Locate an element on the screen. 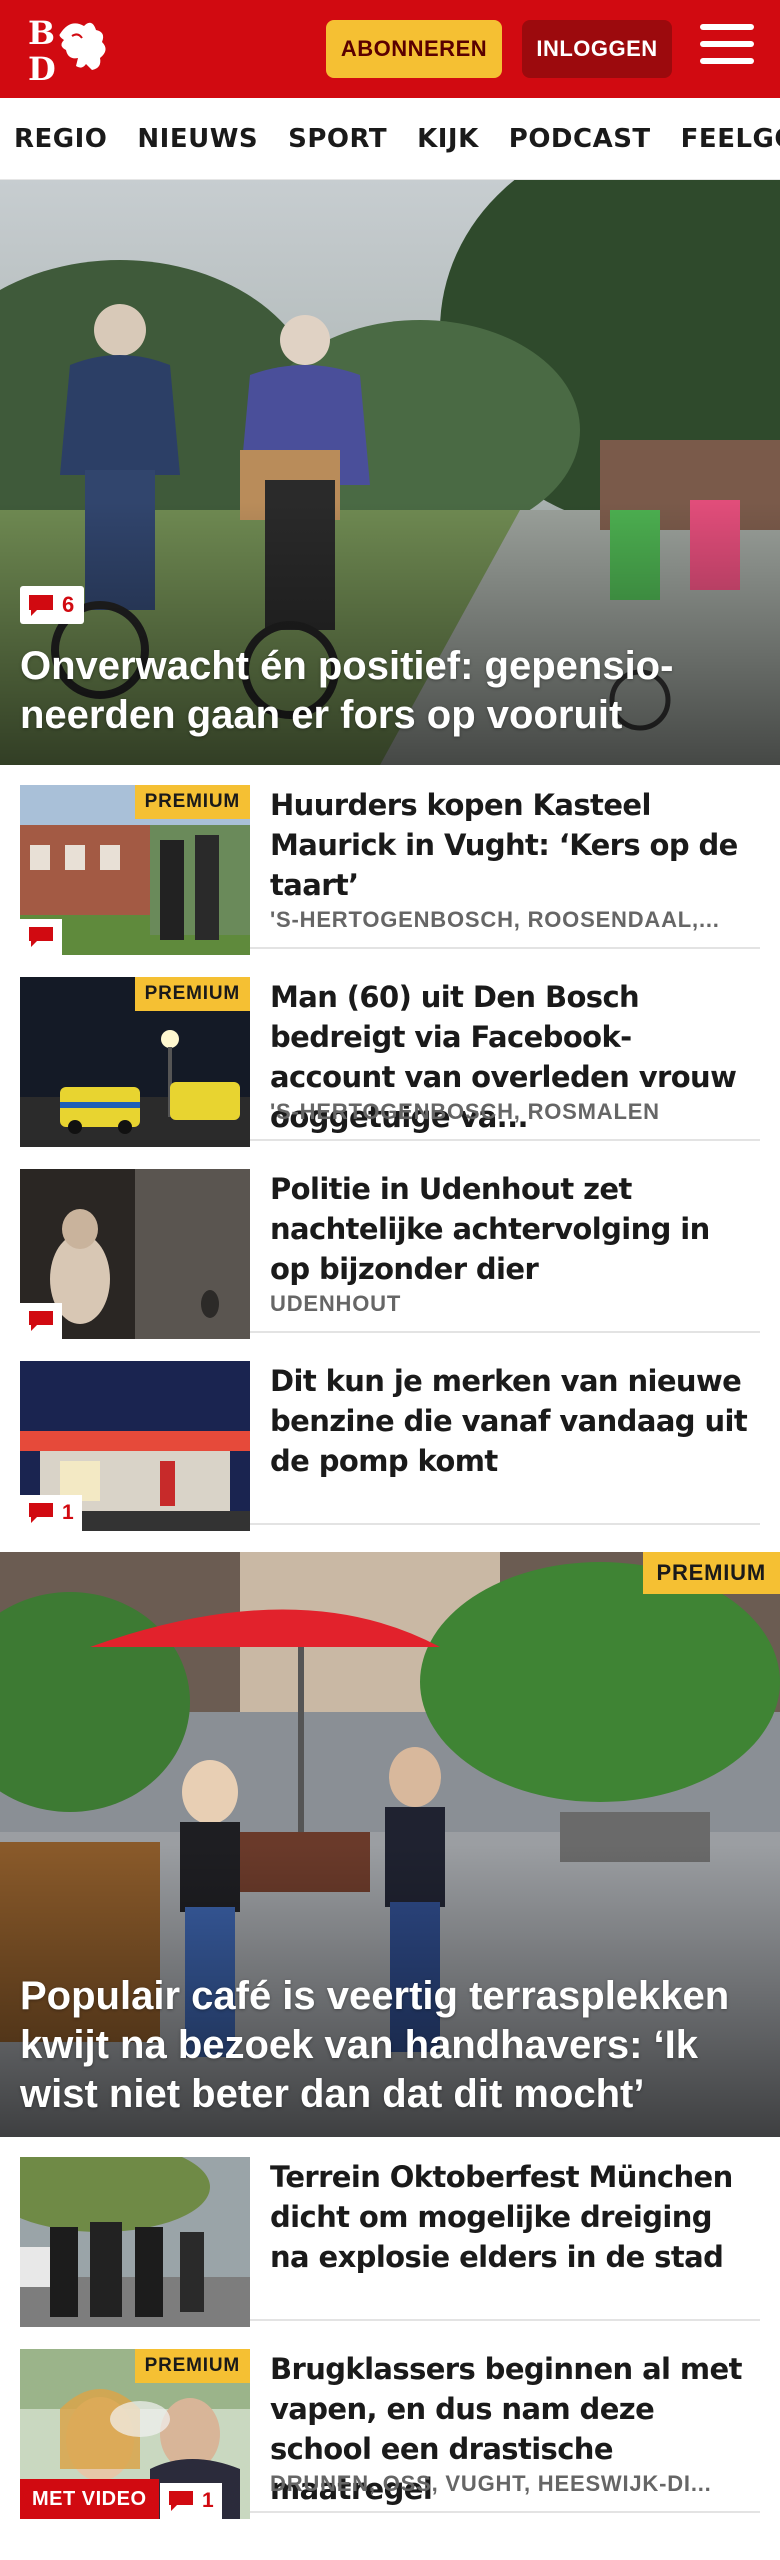  article-location: 'S-HERTOGENBOSCH, ROSMALEN is located at coordinates (465, 1111).